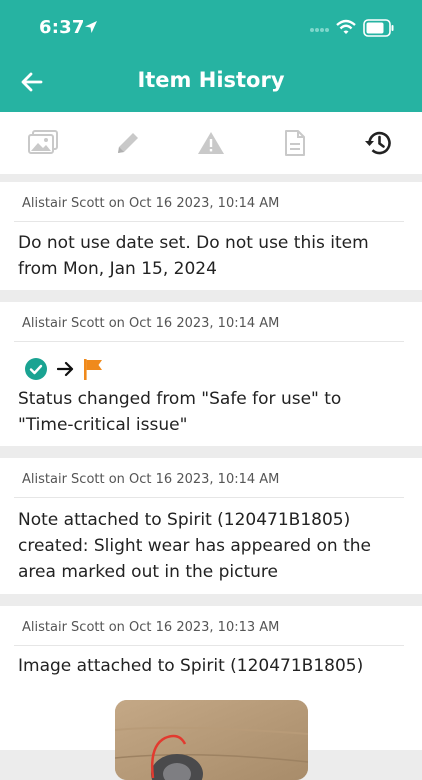  What do you see at coordinates (93, 369) in the screenshot?
I see `flag-icon` at bounding box center [93, 369].